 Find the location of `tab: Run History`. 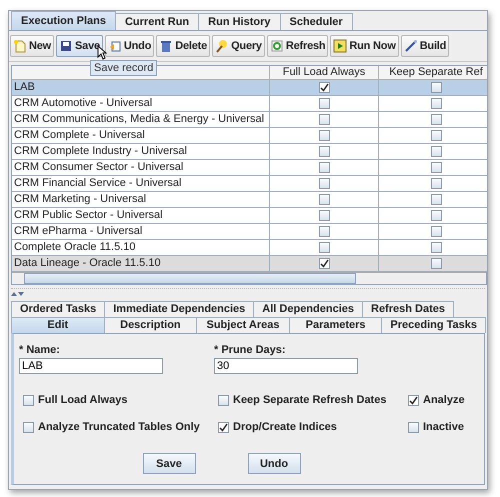

tab: Run History is located at coordinates (239, 21).